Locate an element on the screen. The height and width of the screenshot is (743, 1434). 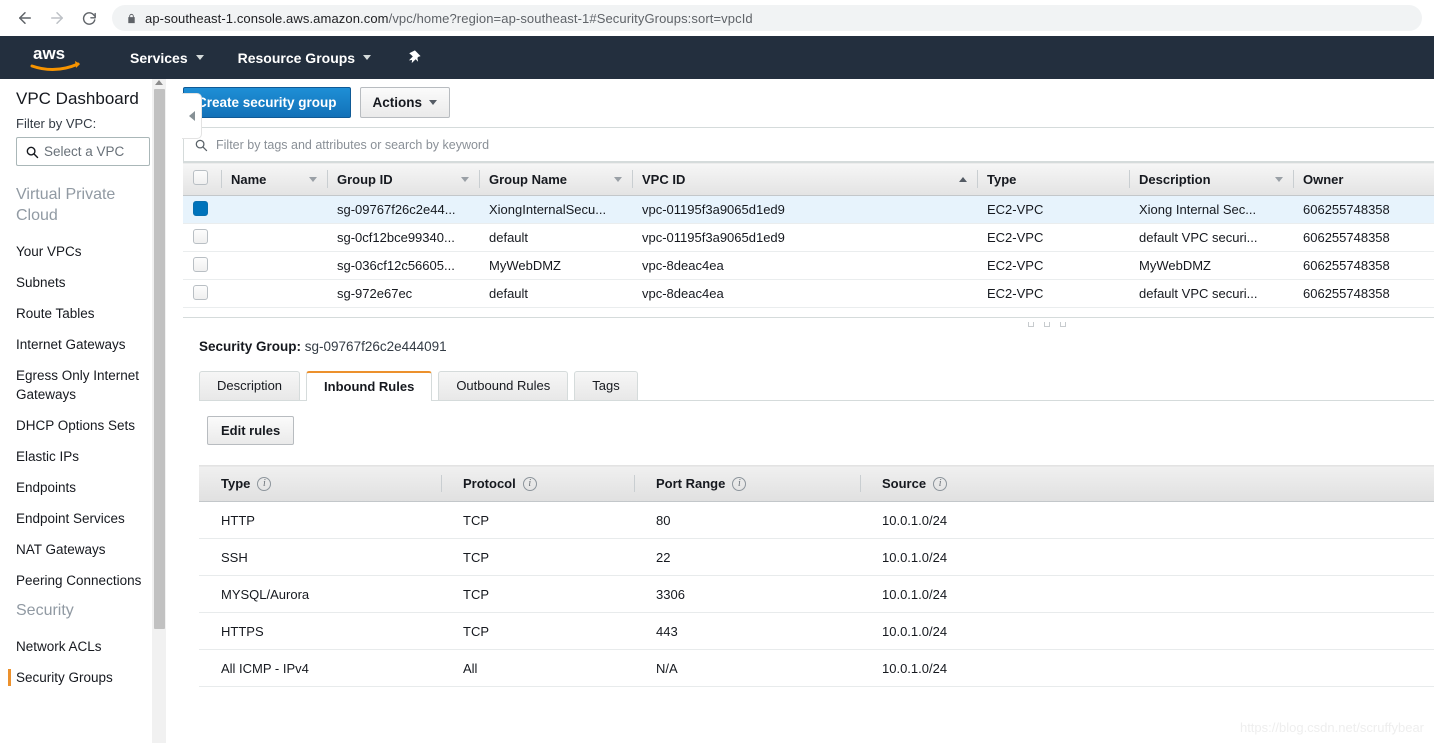
vpc-filter-input: Select a VPC is located at coordinates (83, 151).